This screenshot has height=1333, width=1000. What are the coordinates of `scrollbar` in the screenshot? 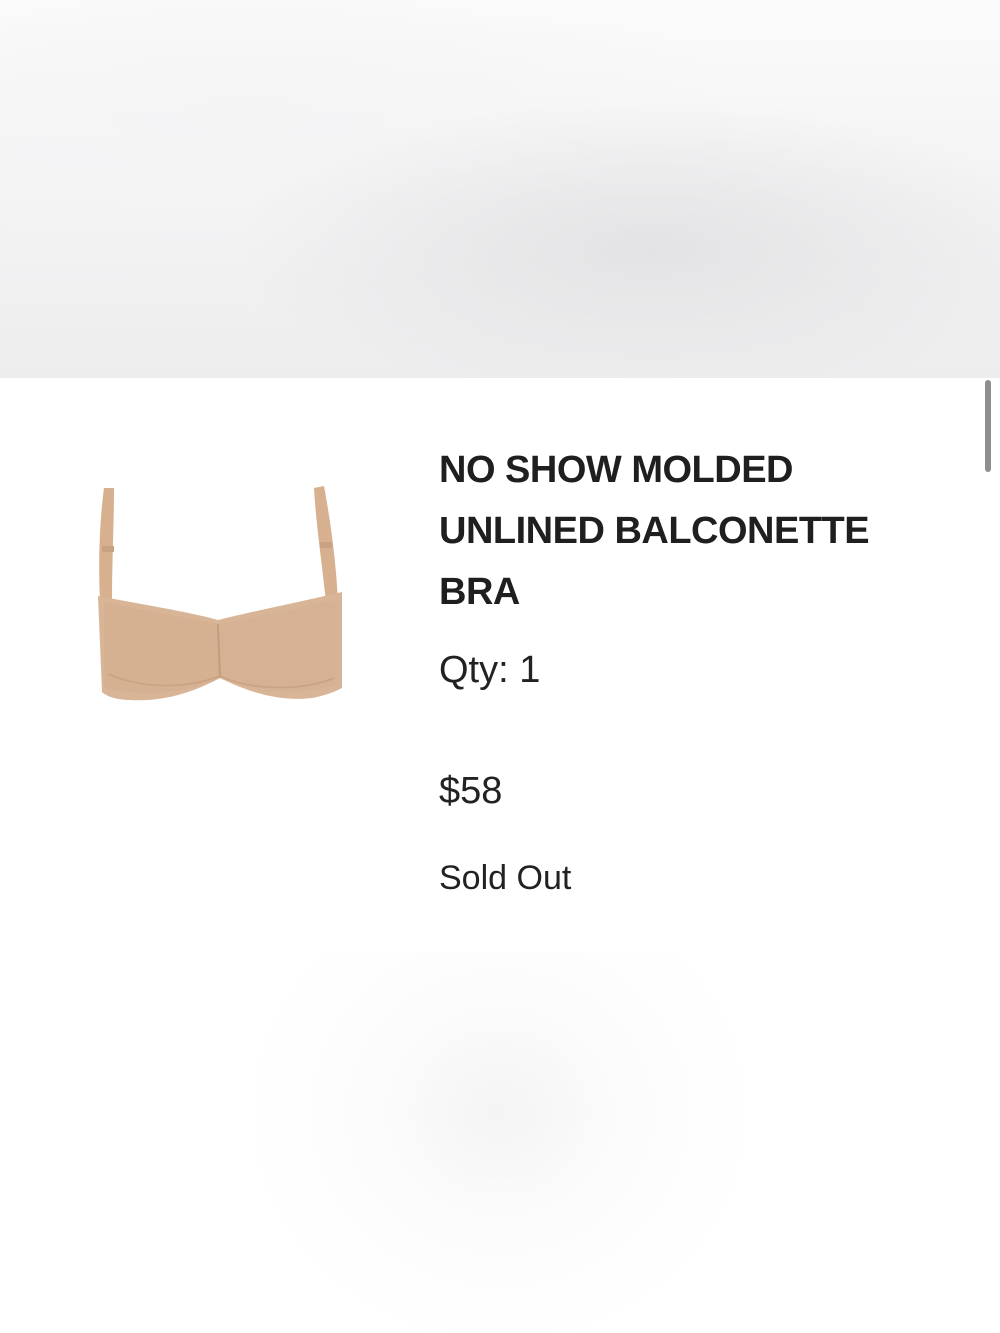 It's located at (988, 426).